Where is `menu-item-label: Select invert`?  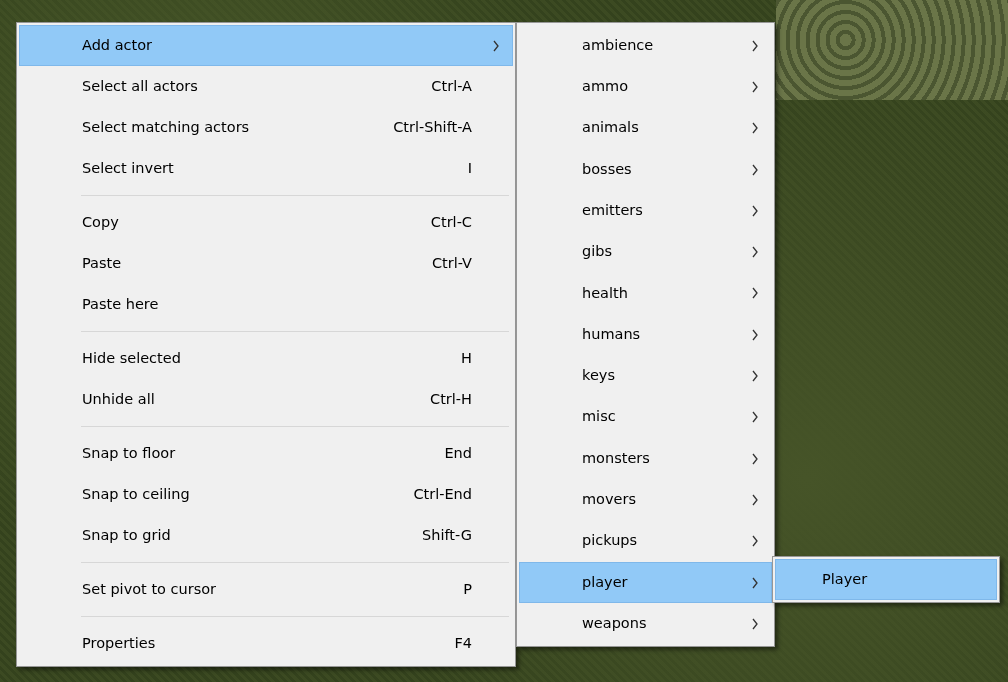
menu-item-label: Select invert is located at coordinates (128, 168).